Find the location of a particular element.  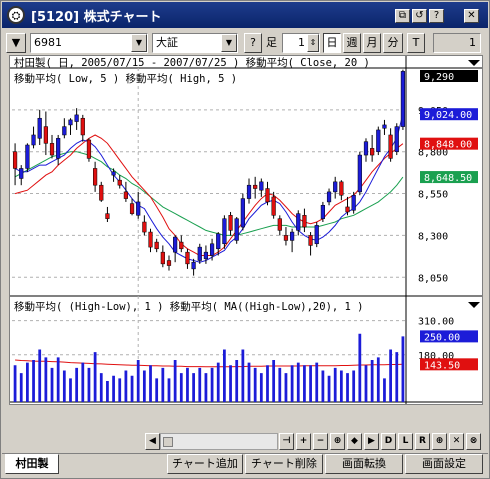

zoom-icon: ⊕ is located at coordinates (439, 441).